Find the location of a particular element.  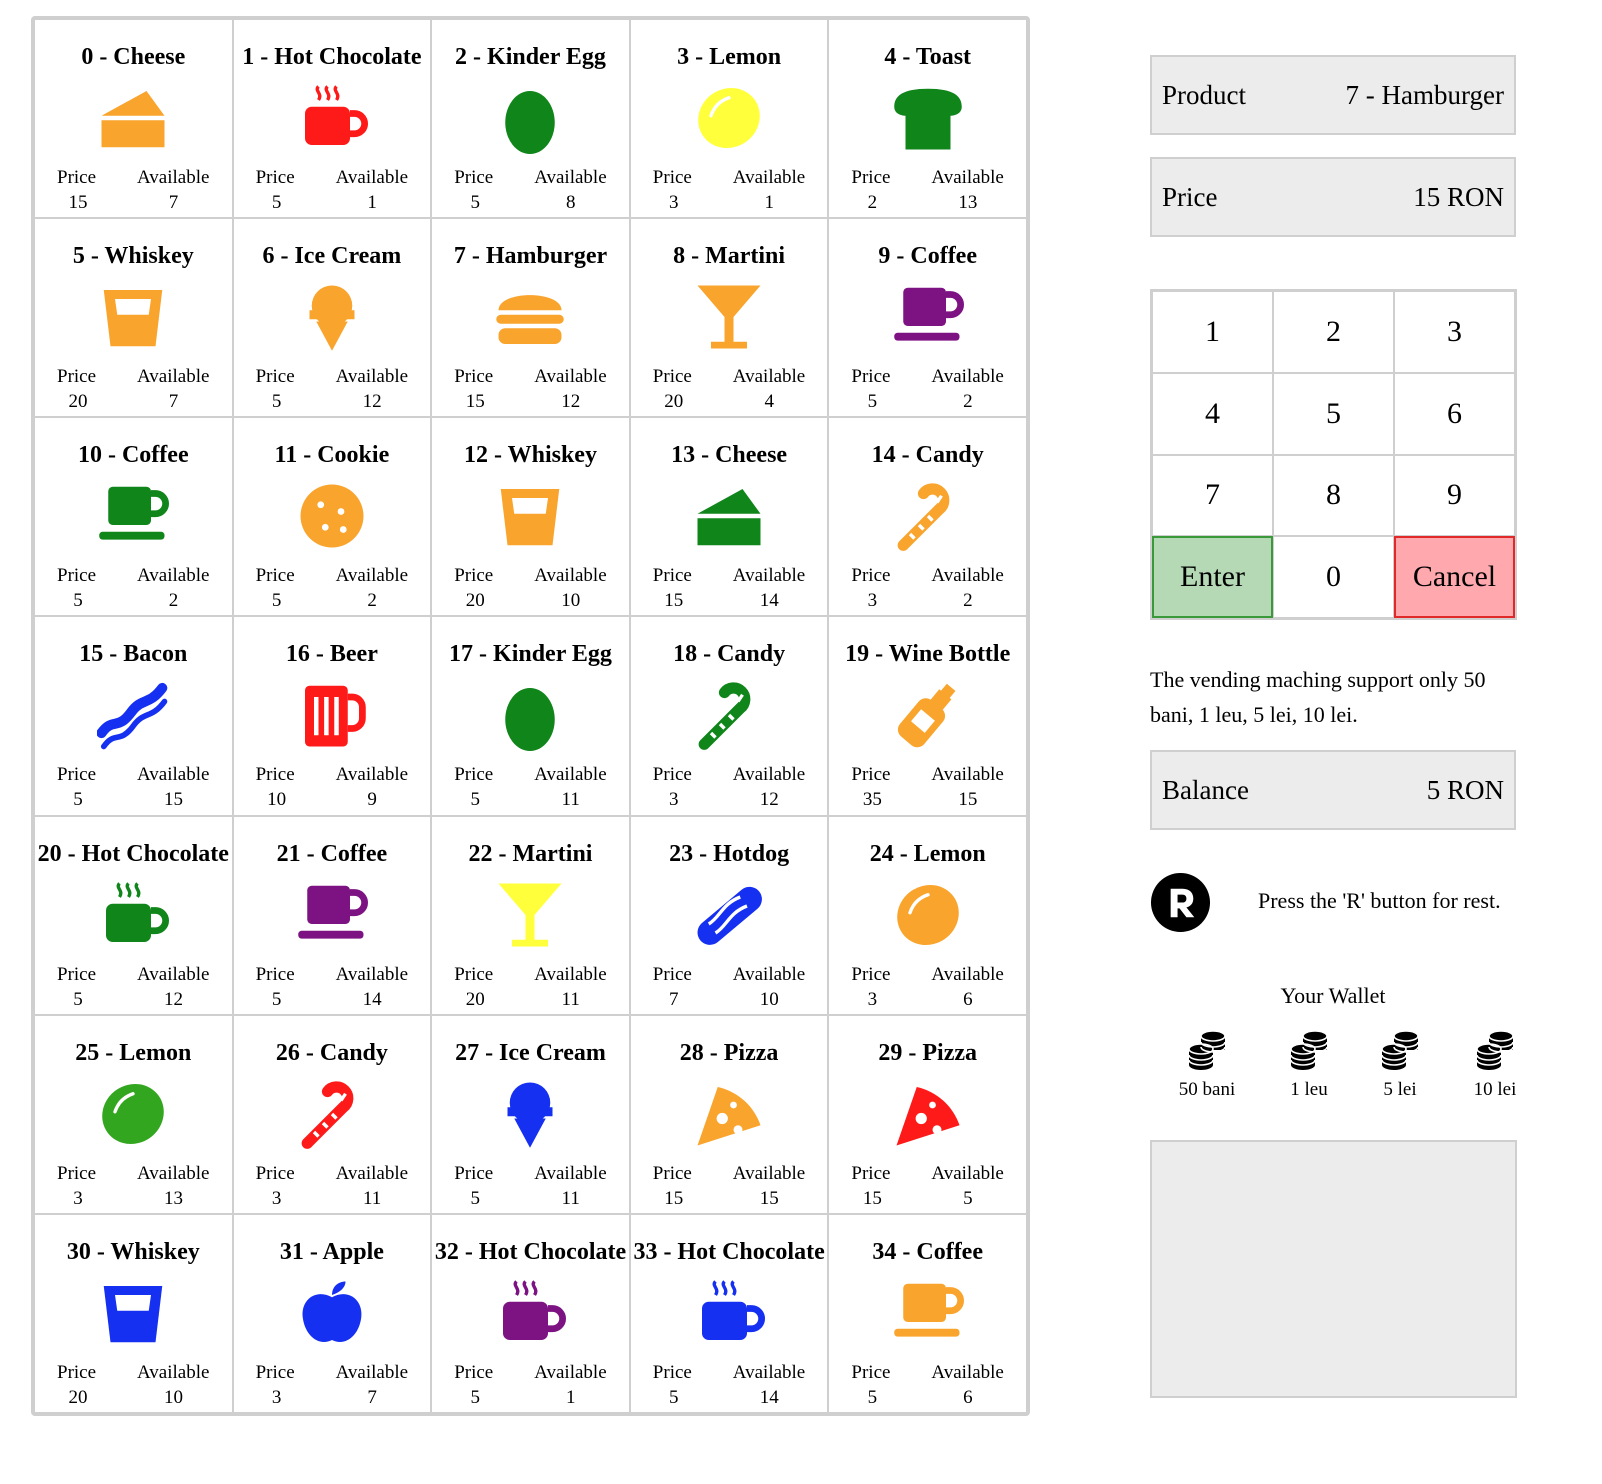

product-cell: 21 - Coffee Price Available 5 14 is located at coordinates (332, 915).